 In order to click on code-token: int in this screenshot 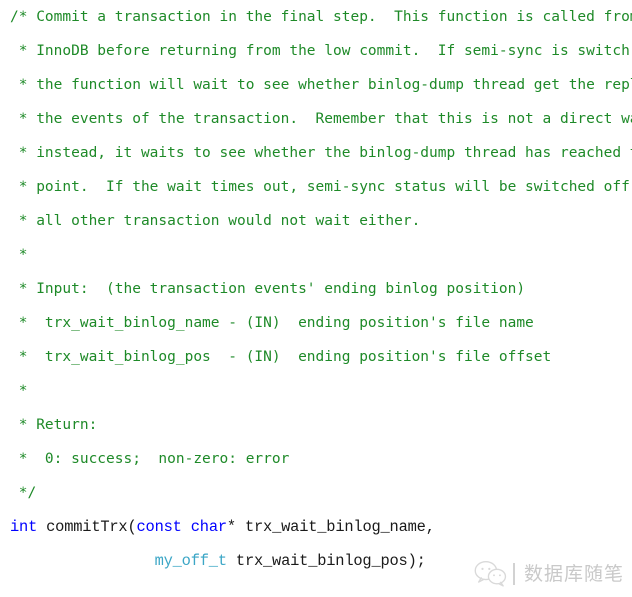, I will do `click(24, 527)`.